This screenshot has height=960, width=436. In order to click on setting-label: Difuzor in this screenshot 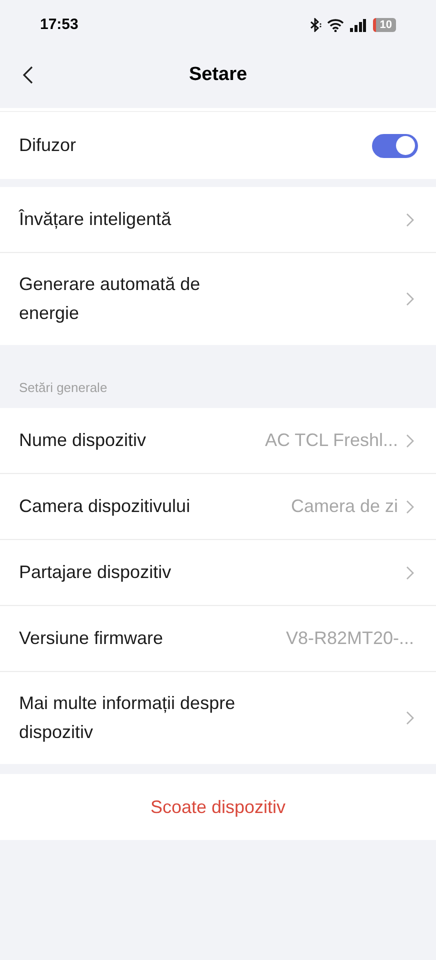, I will do `click(47, 145)`.